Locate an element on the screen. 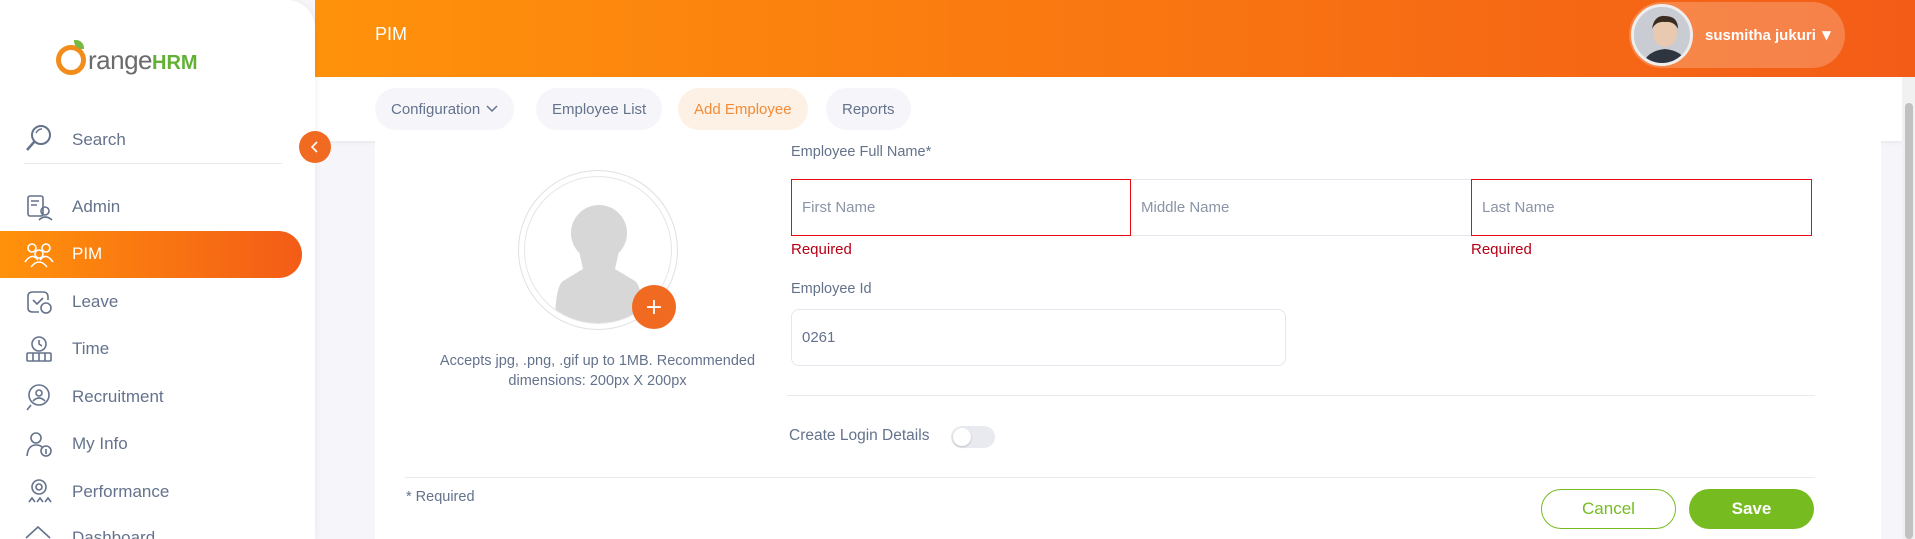  search-icon is located at coordinates (39, 140).